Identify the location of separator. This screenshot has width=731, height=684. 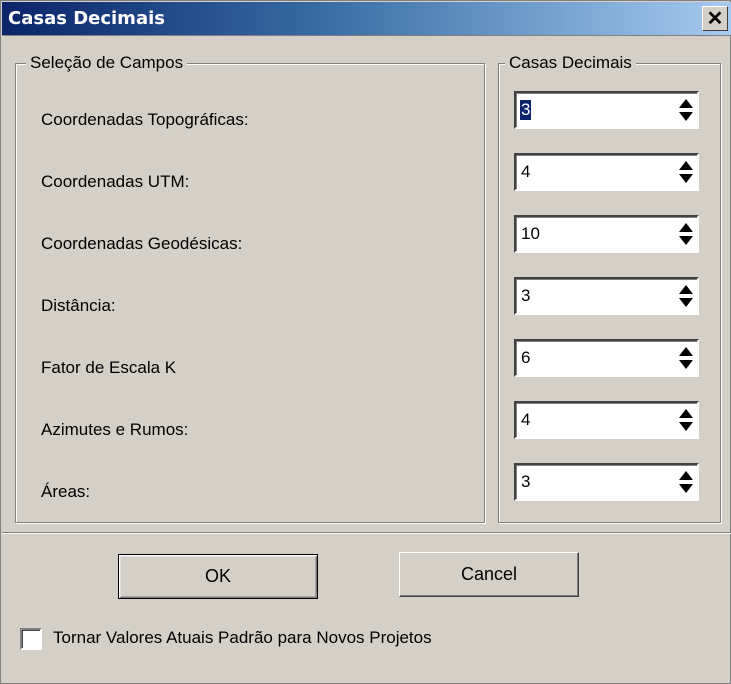
(366, 533).